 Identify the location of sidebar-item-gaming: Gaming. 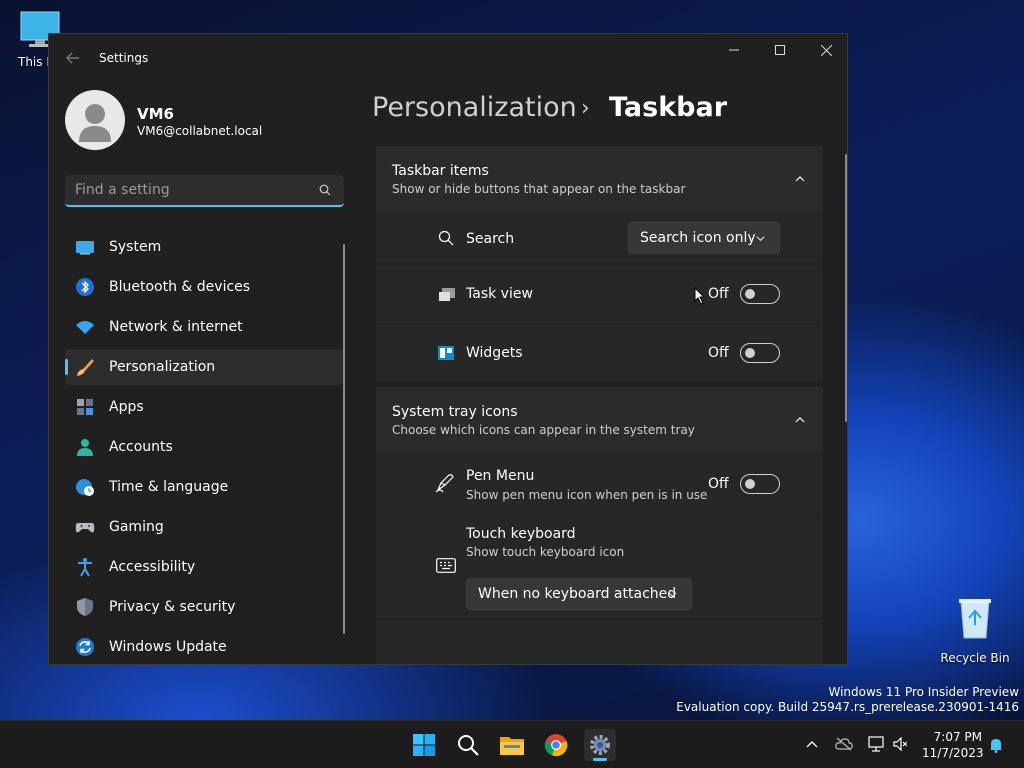
(204, 527).